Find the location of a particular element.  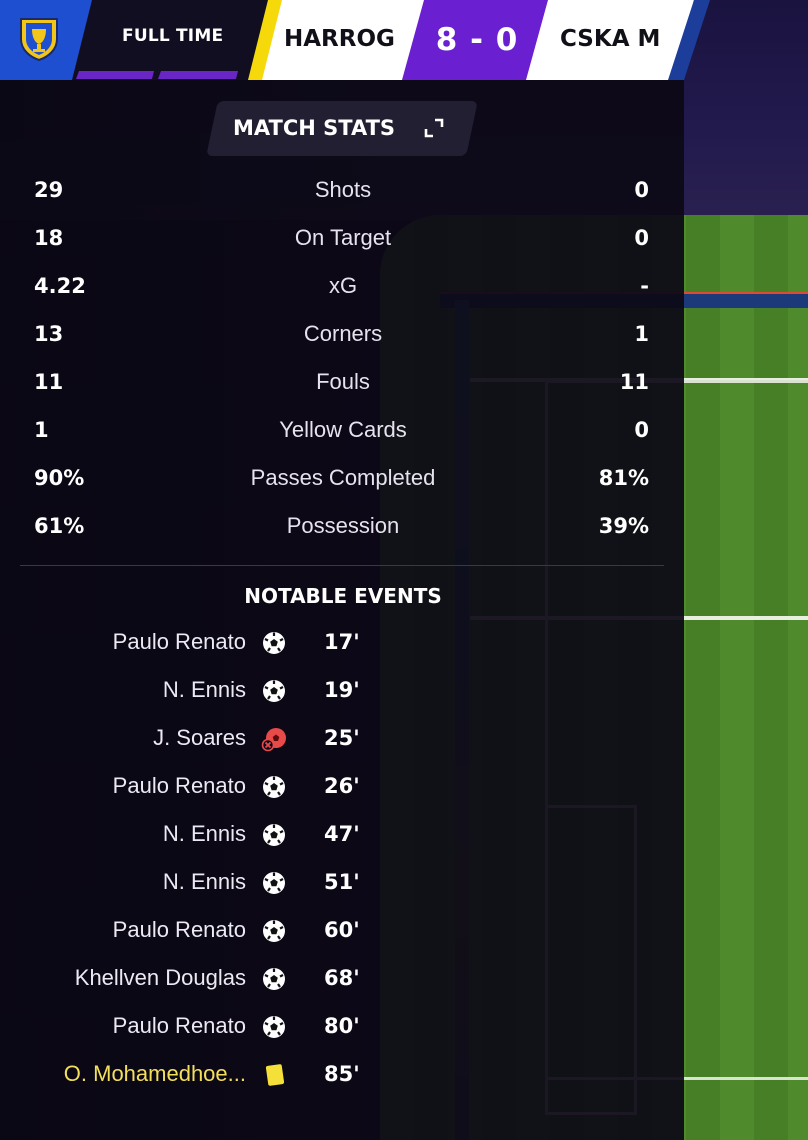

stat-row: 4.22 xG - is located at coordinates (342, 295).